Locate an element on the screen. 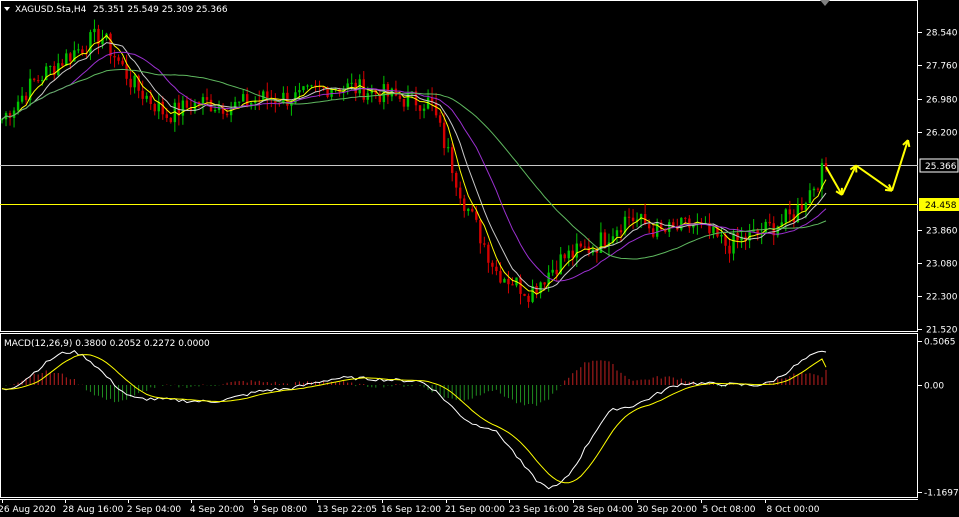 The height and width of the screenshot is (517, 959). support-price-label: 24.458 is located at coordinates (941, 206).